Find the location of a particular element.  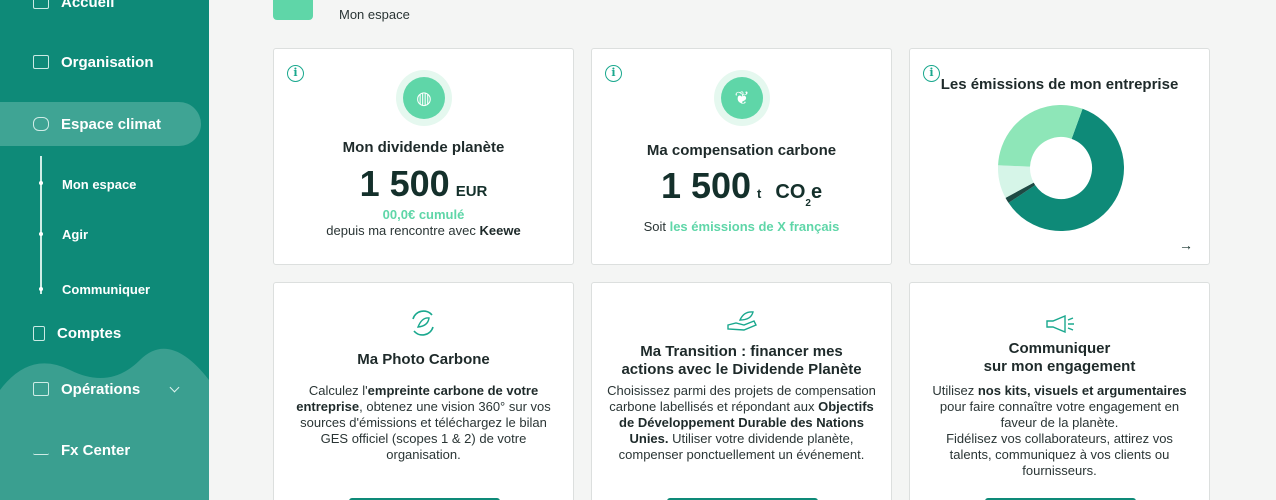

dividend-value: 1 500 EUR is located at coordinates (423, 184).